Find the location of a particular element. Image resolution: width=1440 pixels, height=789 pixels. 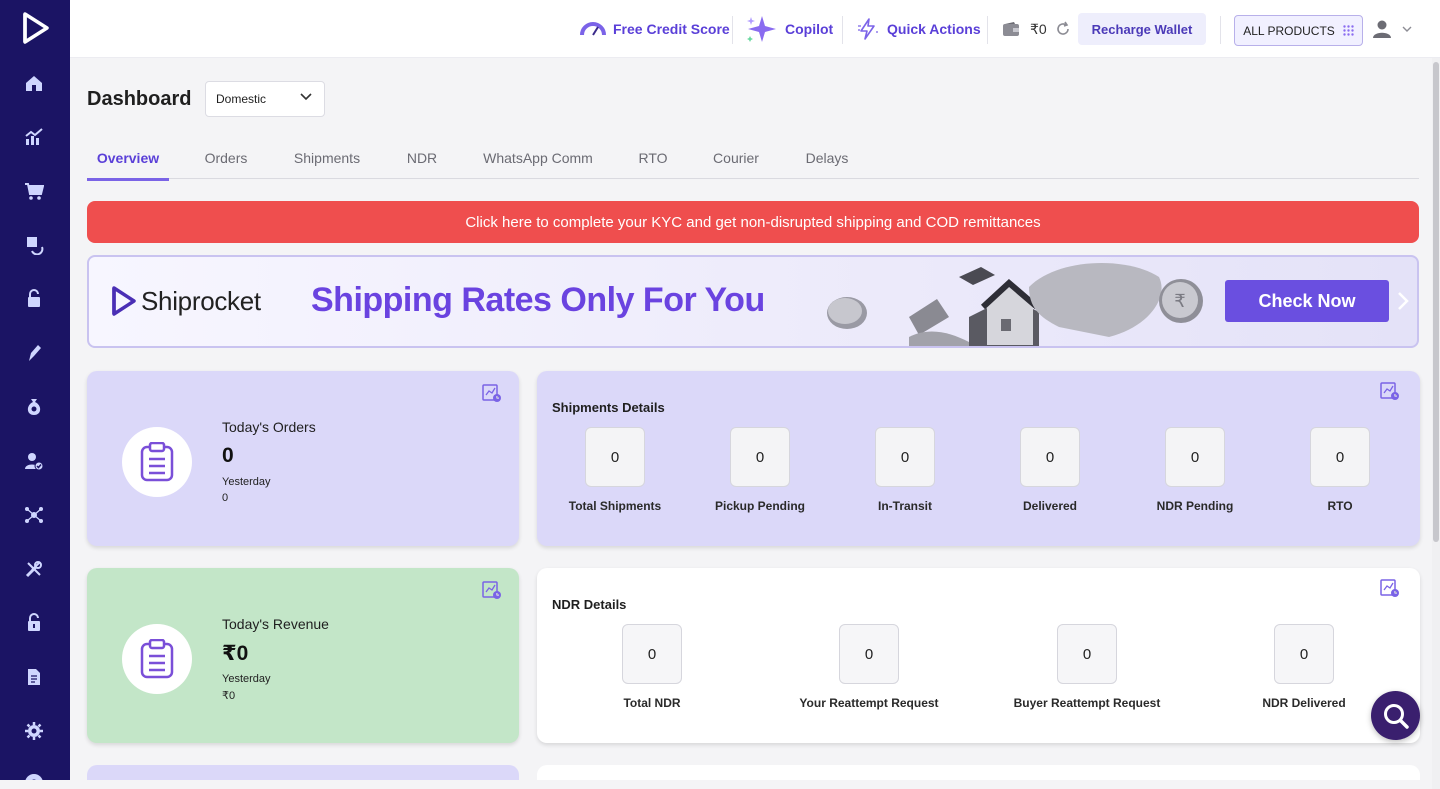

next-card-partial is located at coordinates (978, 772).